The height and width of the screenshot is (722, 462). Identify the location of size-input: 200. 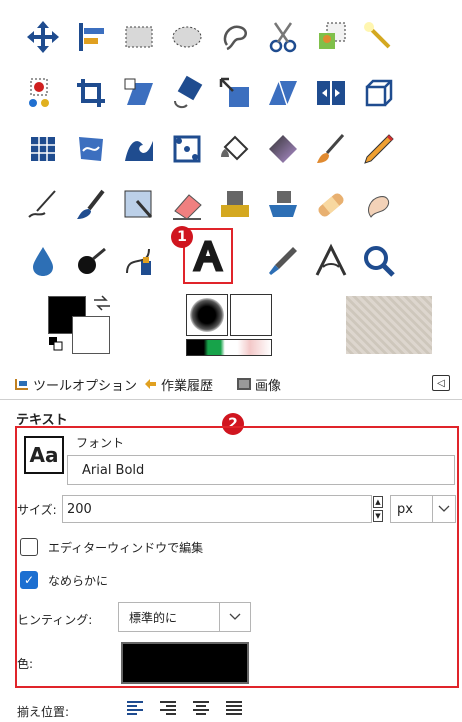
(217, 509).